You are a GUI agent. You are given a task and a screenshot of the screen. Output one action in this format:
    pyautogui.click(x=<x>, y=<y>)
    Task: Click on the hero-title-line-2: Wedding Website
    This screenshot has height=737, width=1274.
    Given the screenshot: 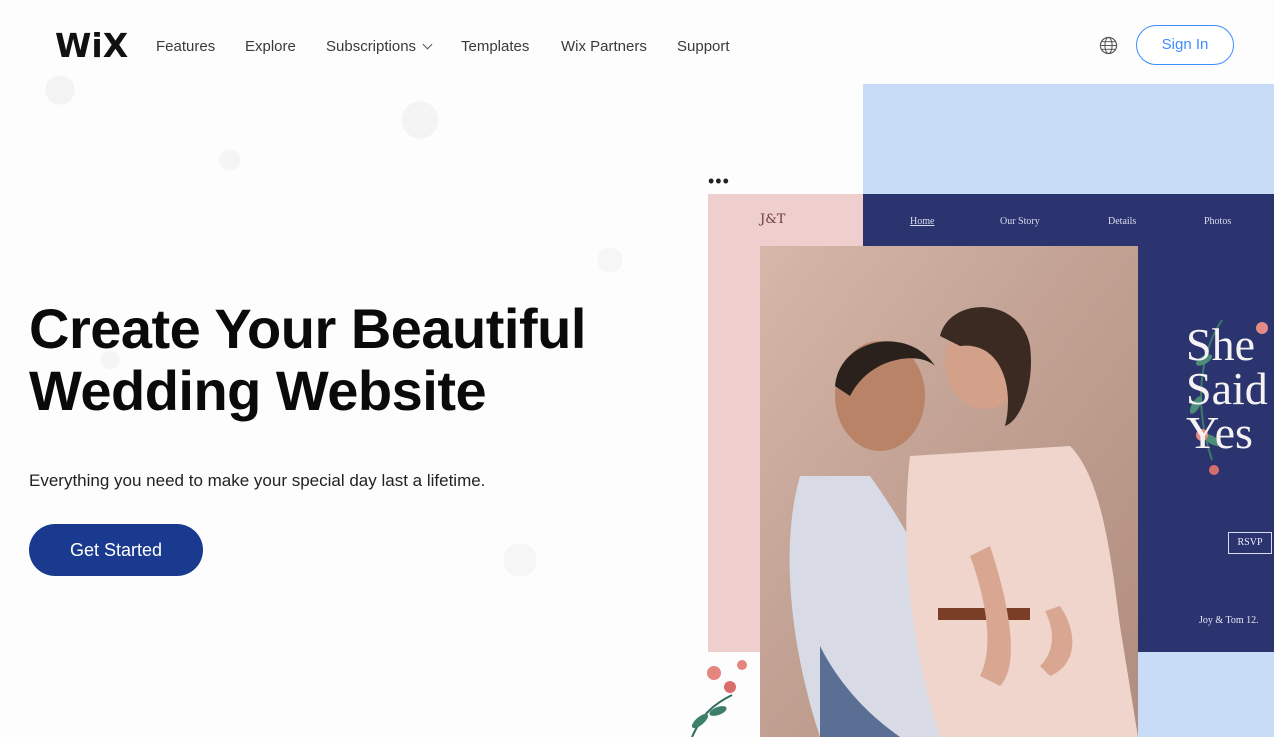 What is the action you would take?
    pyautogui.click(x=258, y=390)
    